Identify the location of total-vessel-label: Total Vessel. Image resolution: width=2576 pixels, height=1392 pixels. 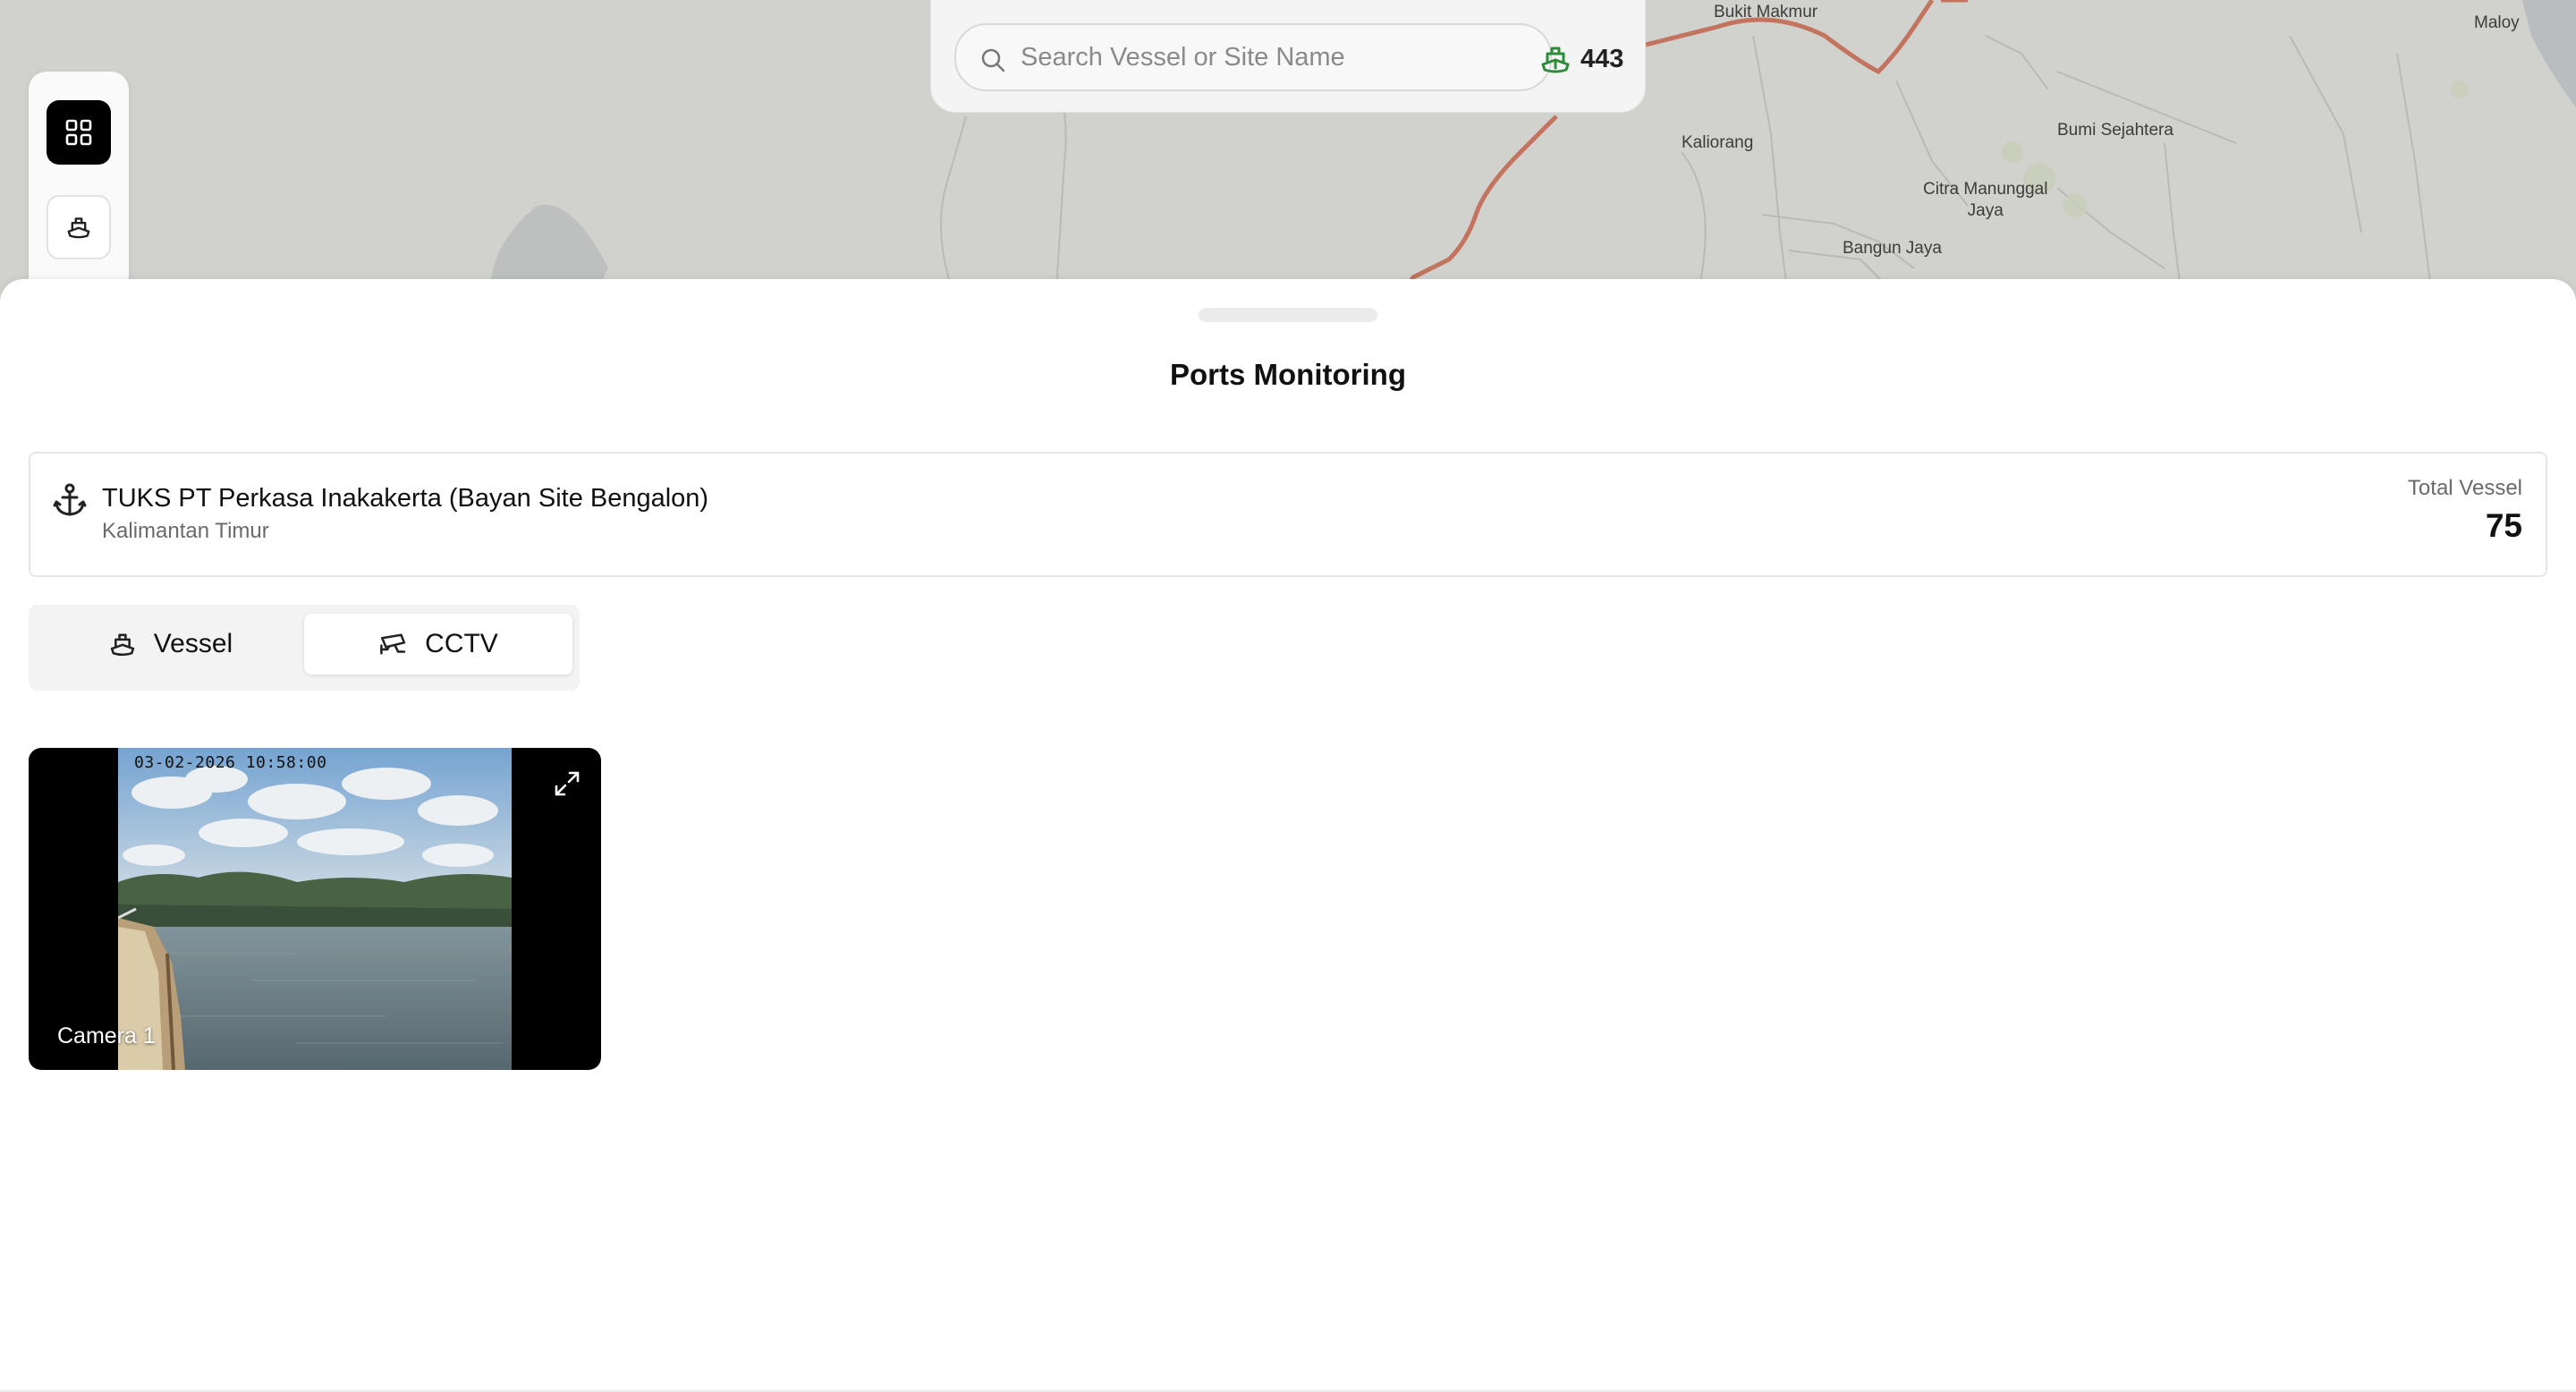
(2464, 488).